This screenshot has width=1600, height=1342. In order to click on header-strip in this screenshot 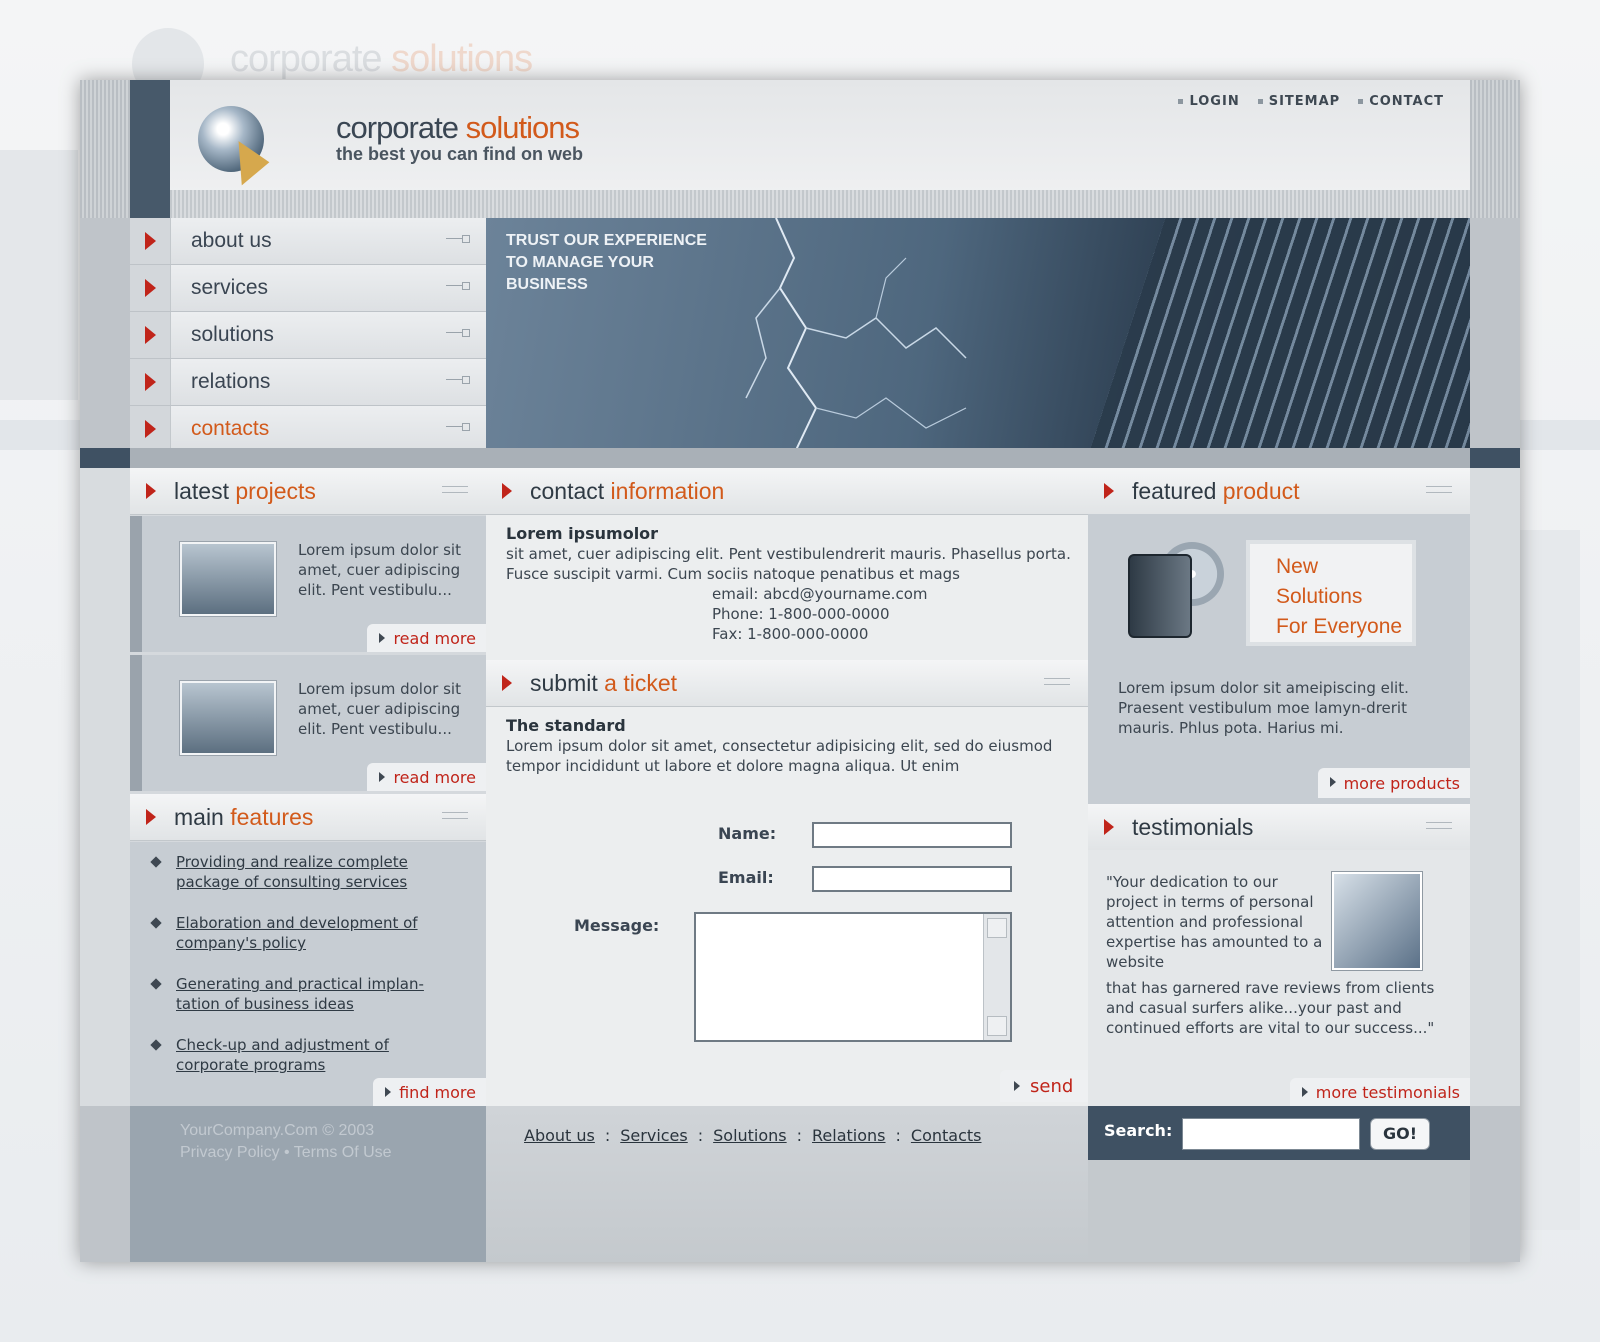, I will do `click(150, 149)`.